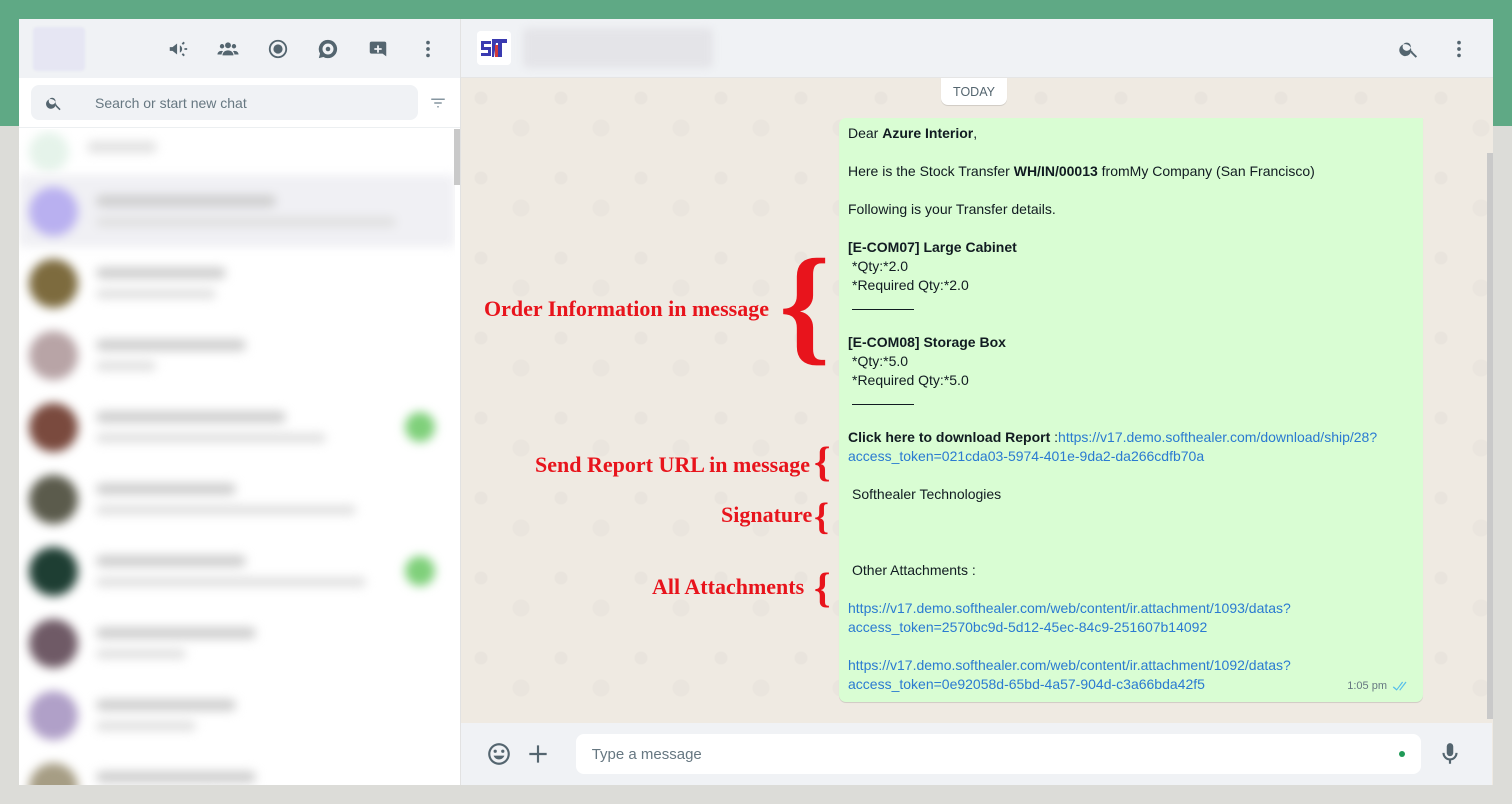 The width and height of the screenshot is (1512, 804). What do you see at coordinates (974, 91) in the screenshot?
I see `day-separator: TODAY` at bounding box center [974, 91].